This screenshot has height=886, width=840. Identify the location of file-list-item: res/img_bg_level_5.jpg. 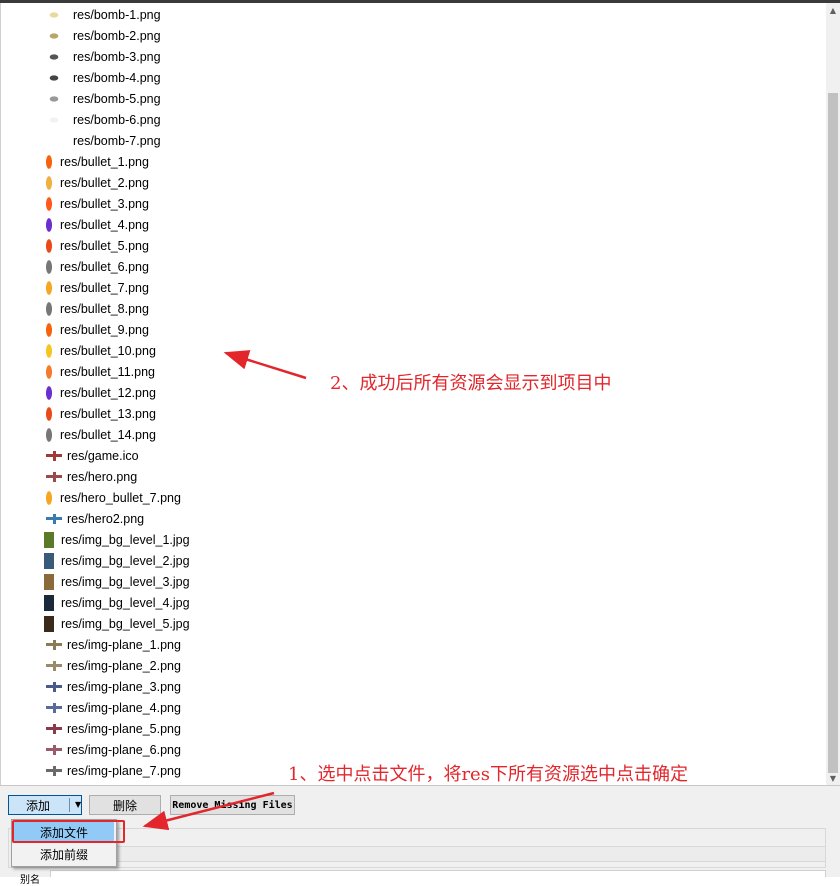
(394, 623).